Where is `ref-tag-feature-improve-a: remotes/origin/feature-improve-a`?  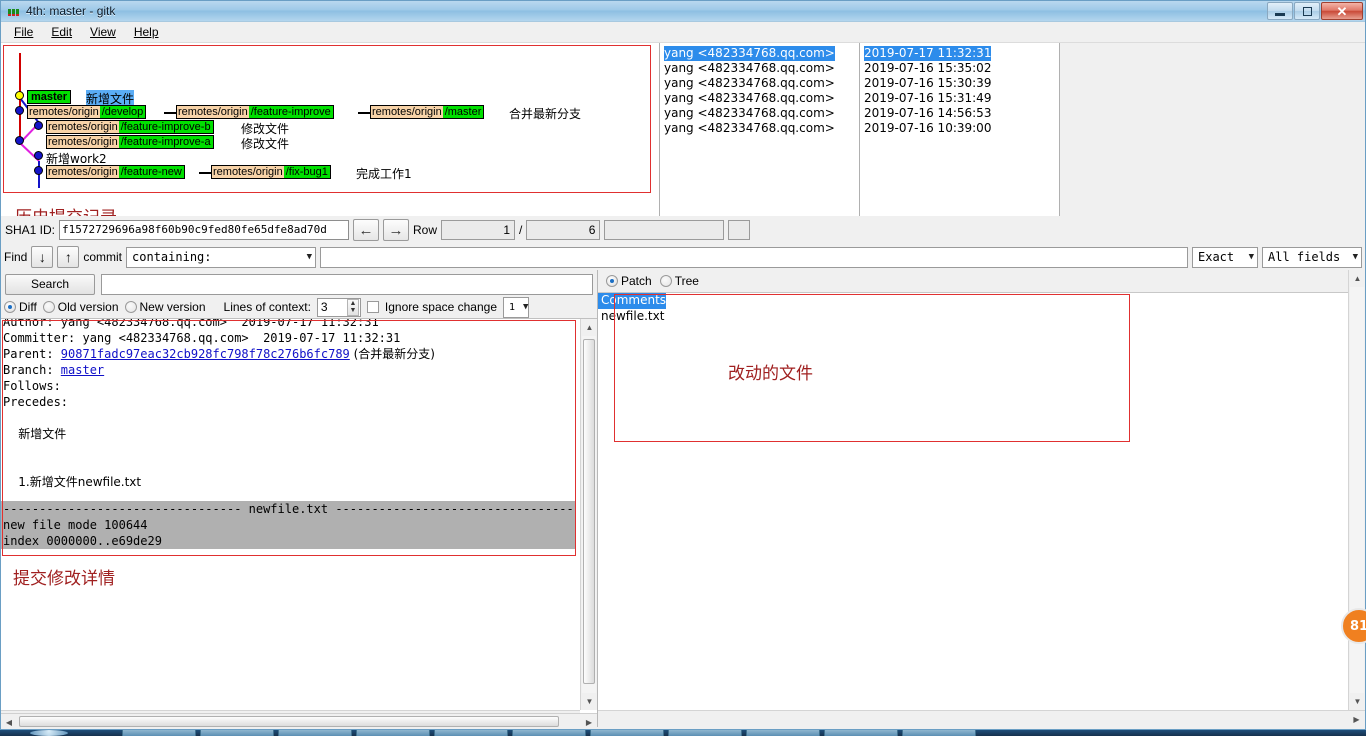
ref-tag-feature-improve-a: remotes/origin/feature-improve-a is located at coordinates (130, 142).